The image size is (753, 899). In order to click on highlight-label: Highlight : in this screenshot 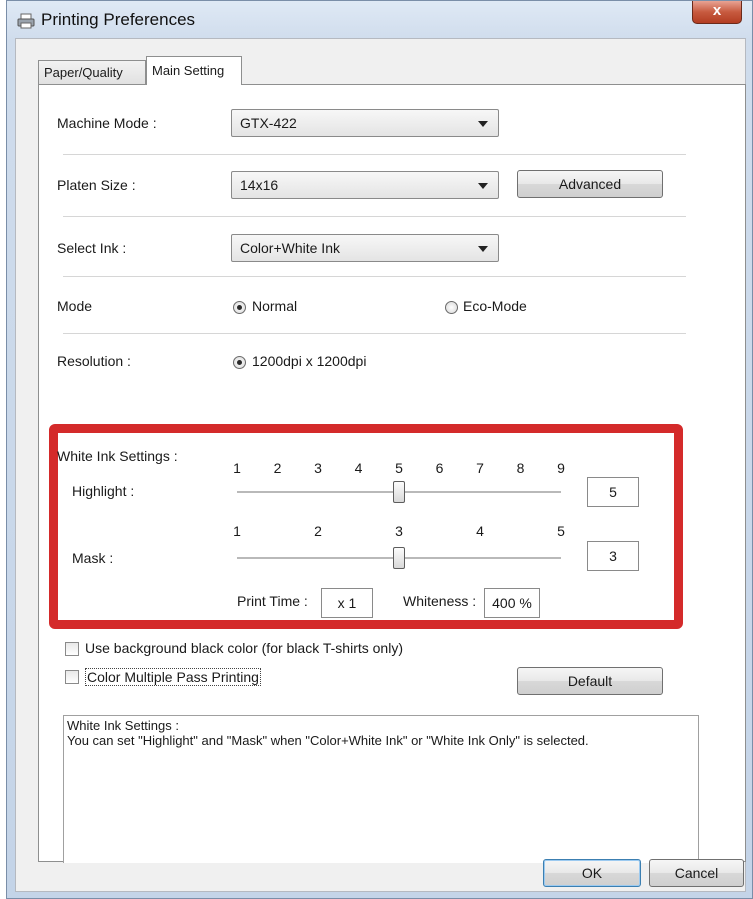, I will do `click(103, 491)`.